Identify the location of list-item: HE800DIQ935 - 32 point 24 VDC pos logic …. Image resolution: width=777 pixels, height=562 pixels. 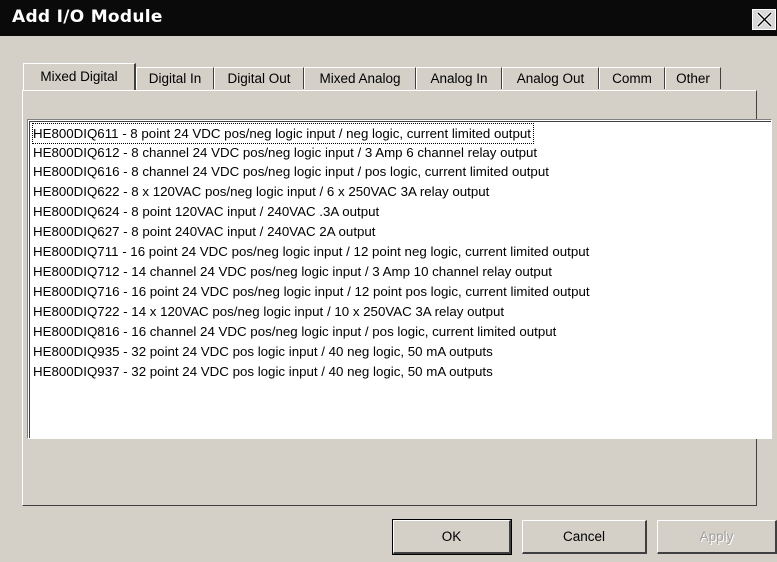
(264, 351).